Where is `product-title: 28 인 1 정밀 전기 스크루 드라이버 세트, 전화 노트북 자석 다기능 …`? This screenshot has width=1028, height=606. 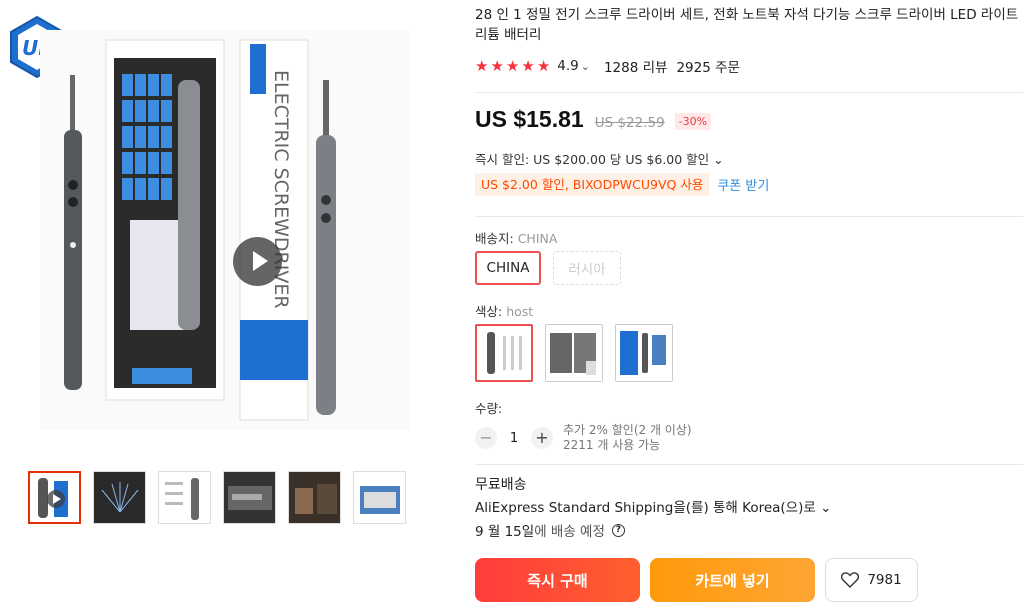
product-title: 28 인 1 정밀 전기 스크루 드라이버 세트, 전화 노트북 자석 다기능 … is located at coordinates (747, 25).